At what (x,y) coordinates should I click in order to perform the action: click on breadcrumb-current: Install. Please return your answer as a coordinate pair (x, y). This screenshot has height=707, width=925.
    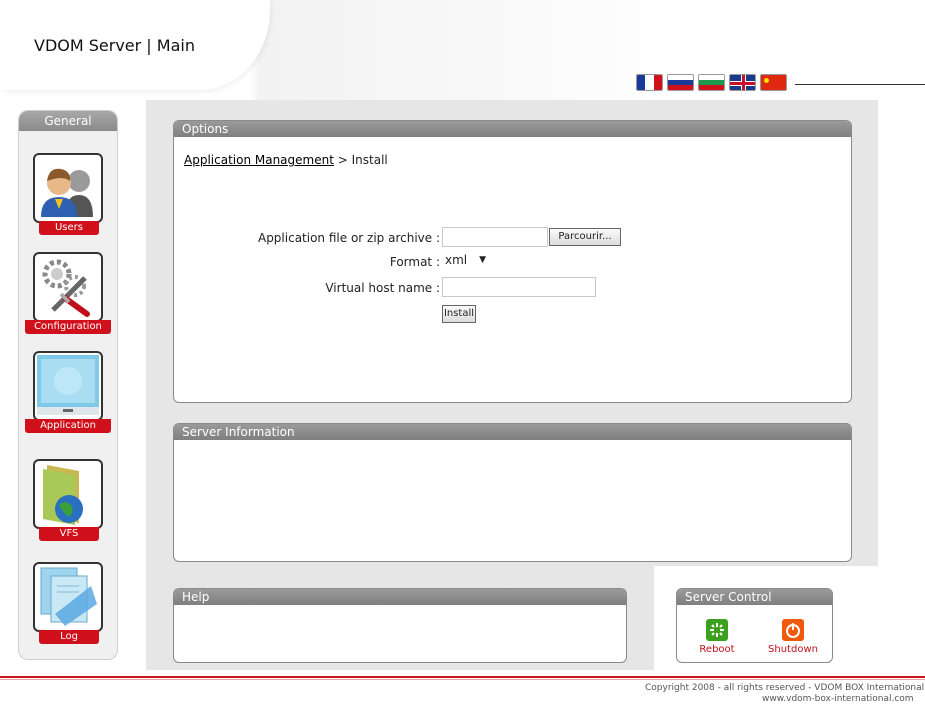
    Looking at the image, I should click on (369, 160).